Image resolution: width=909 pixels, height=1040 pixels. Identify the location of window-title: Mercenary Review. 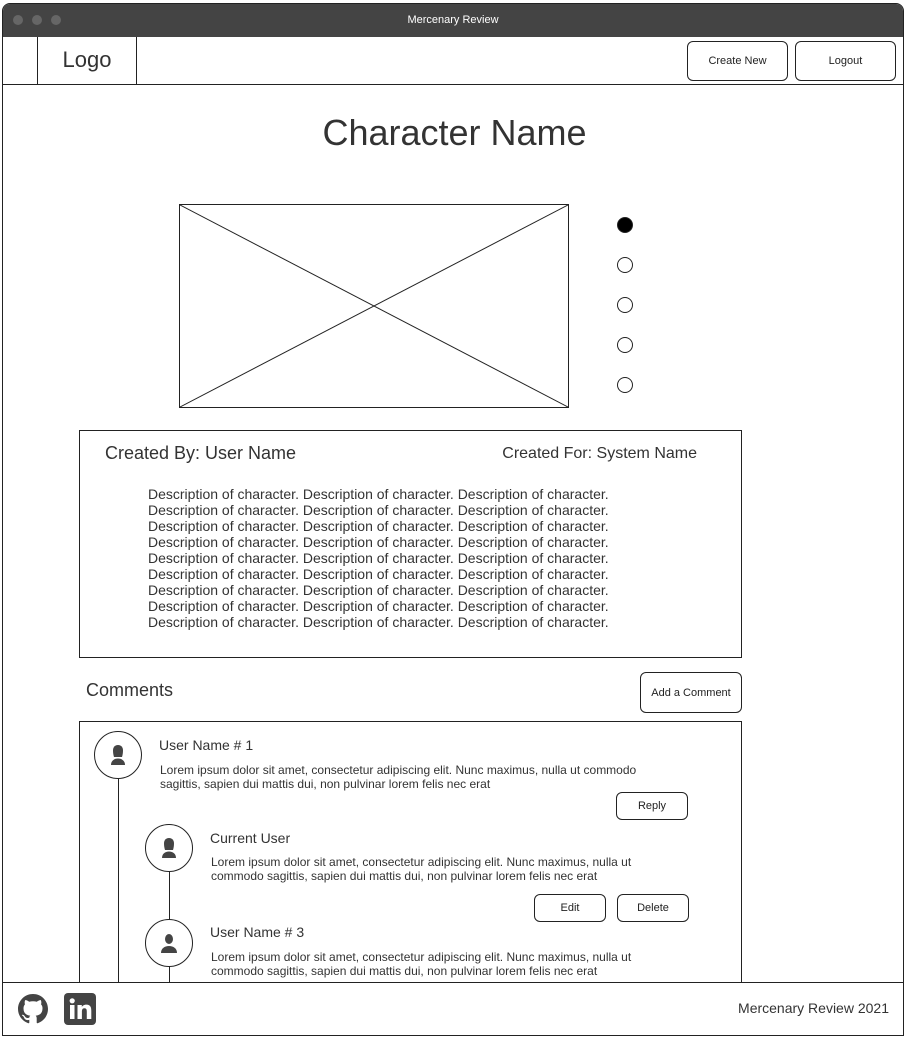
(453, 20).